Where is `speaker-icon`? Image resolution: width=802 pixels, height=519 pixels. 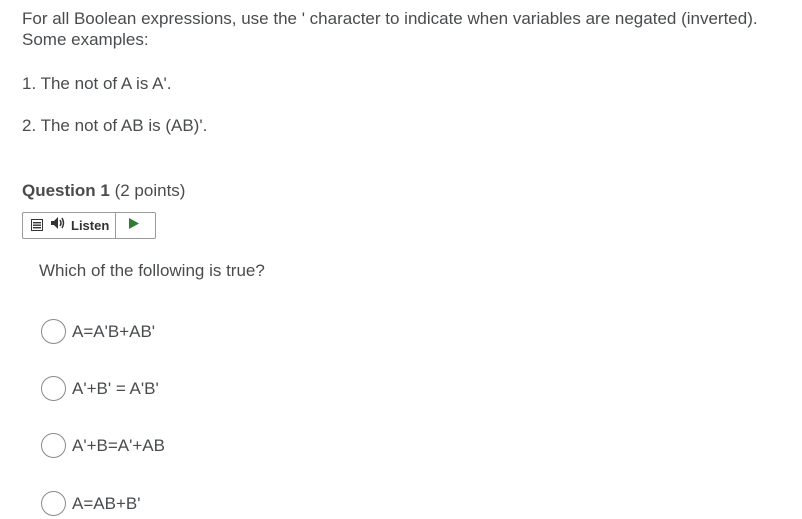
speaker-icon is located at coordinates (58, 225).